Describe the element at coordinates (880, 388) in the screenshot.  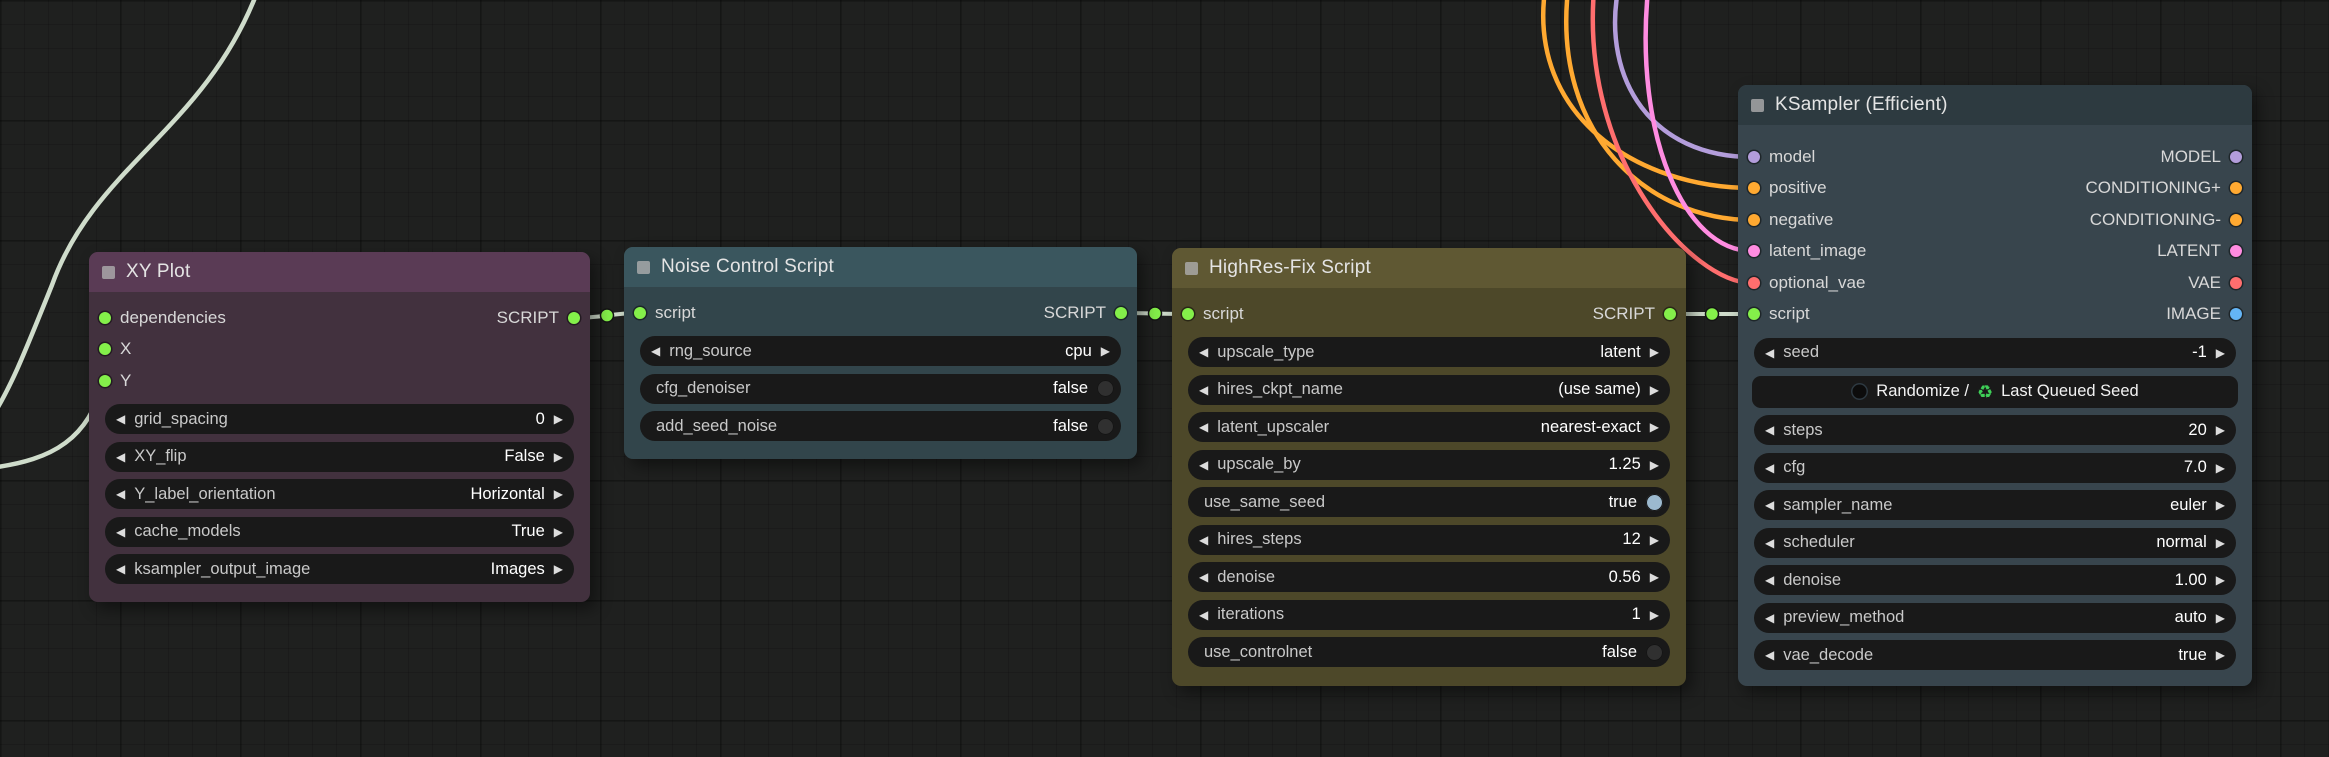
I see `widget-cfg-denoiser: cfg_denoiser false` at that location.